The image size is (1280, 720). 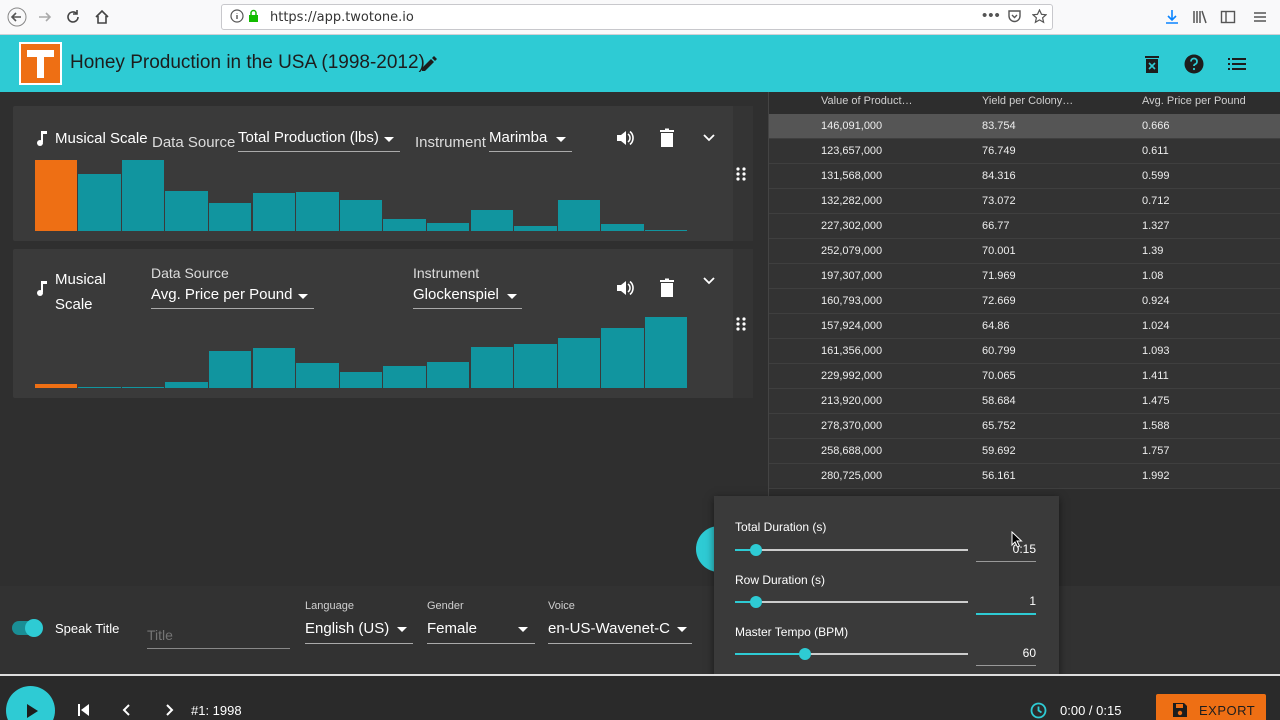 What do you see at coordinates (45, 17) in the screenshot?
I see `forward-icon` at bounding box center [45, 17].